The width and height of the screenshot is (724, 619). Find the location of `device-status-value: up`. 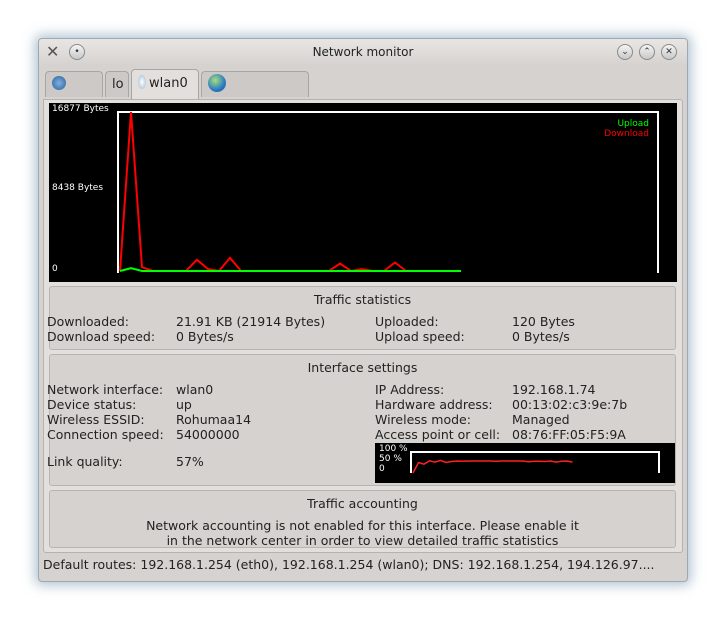

device-status-value: up is located at coordinates (184, 404).